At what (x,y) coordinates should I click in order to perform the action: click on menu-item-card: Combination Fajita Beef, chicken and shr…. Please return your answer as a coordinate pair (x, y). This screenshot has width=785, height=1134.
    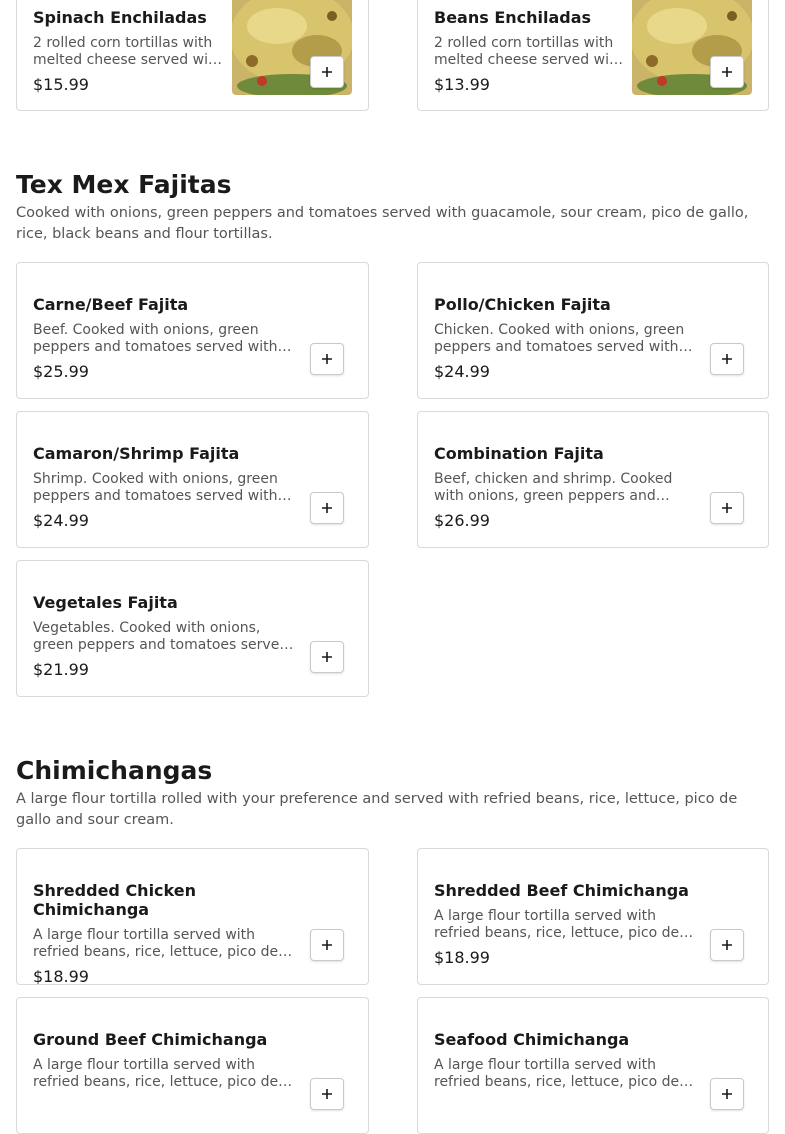
    Looking at the image, I should click on (593, 479).